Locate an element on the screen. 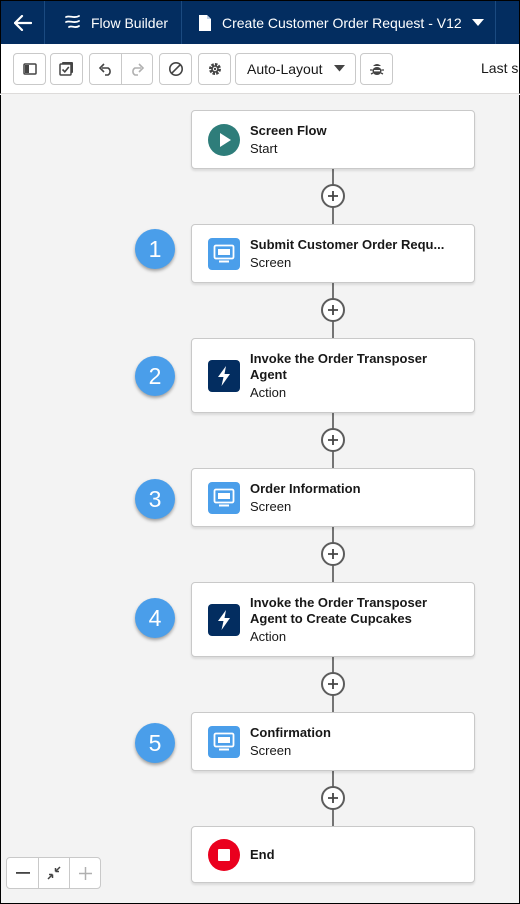 The image size is (520, 904). app-name: Flow Builder is located at coordinates (113, 22).